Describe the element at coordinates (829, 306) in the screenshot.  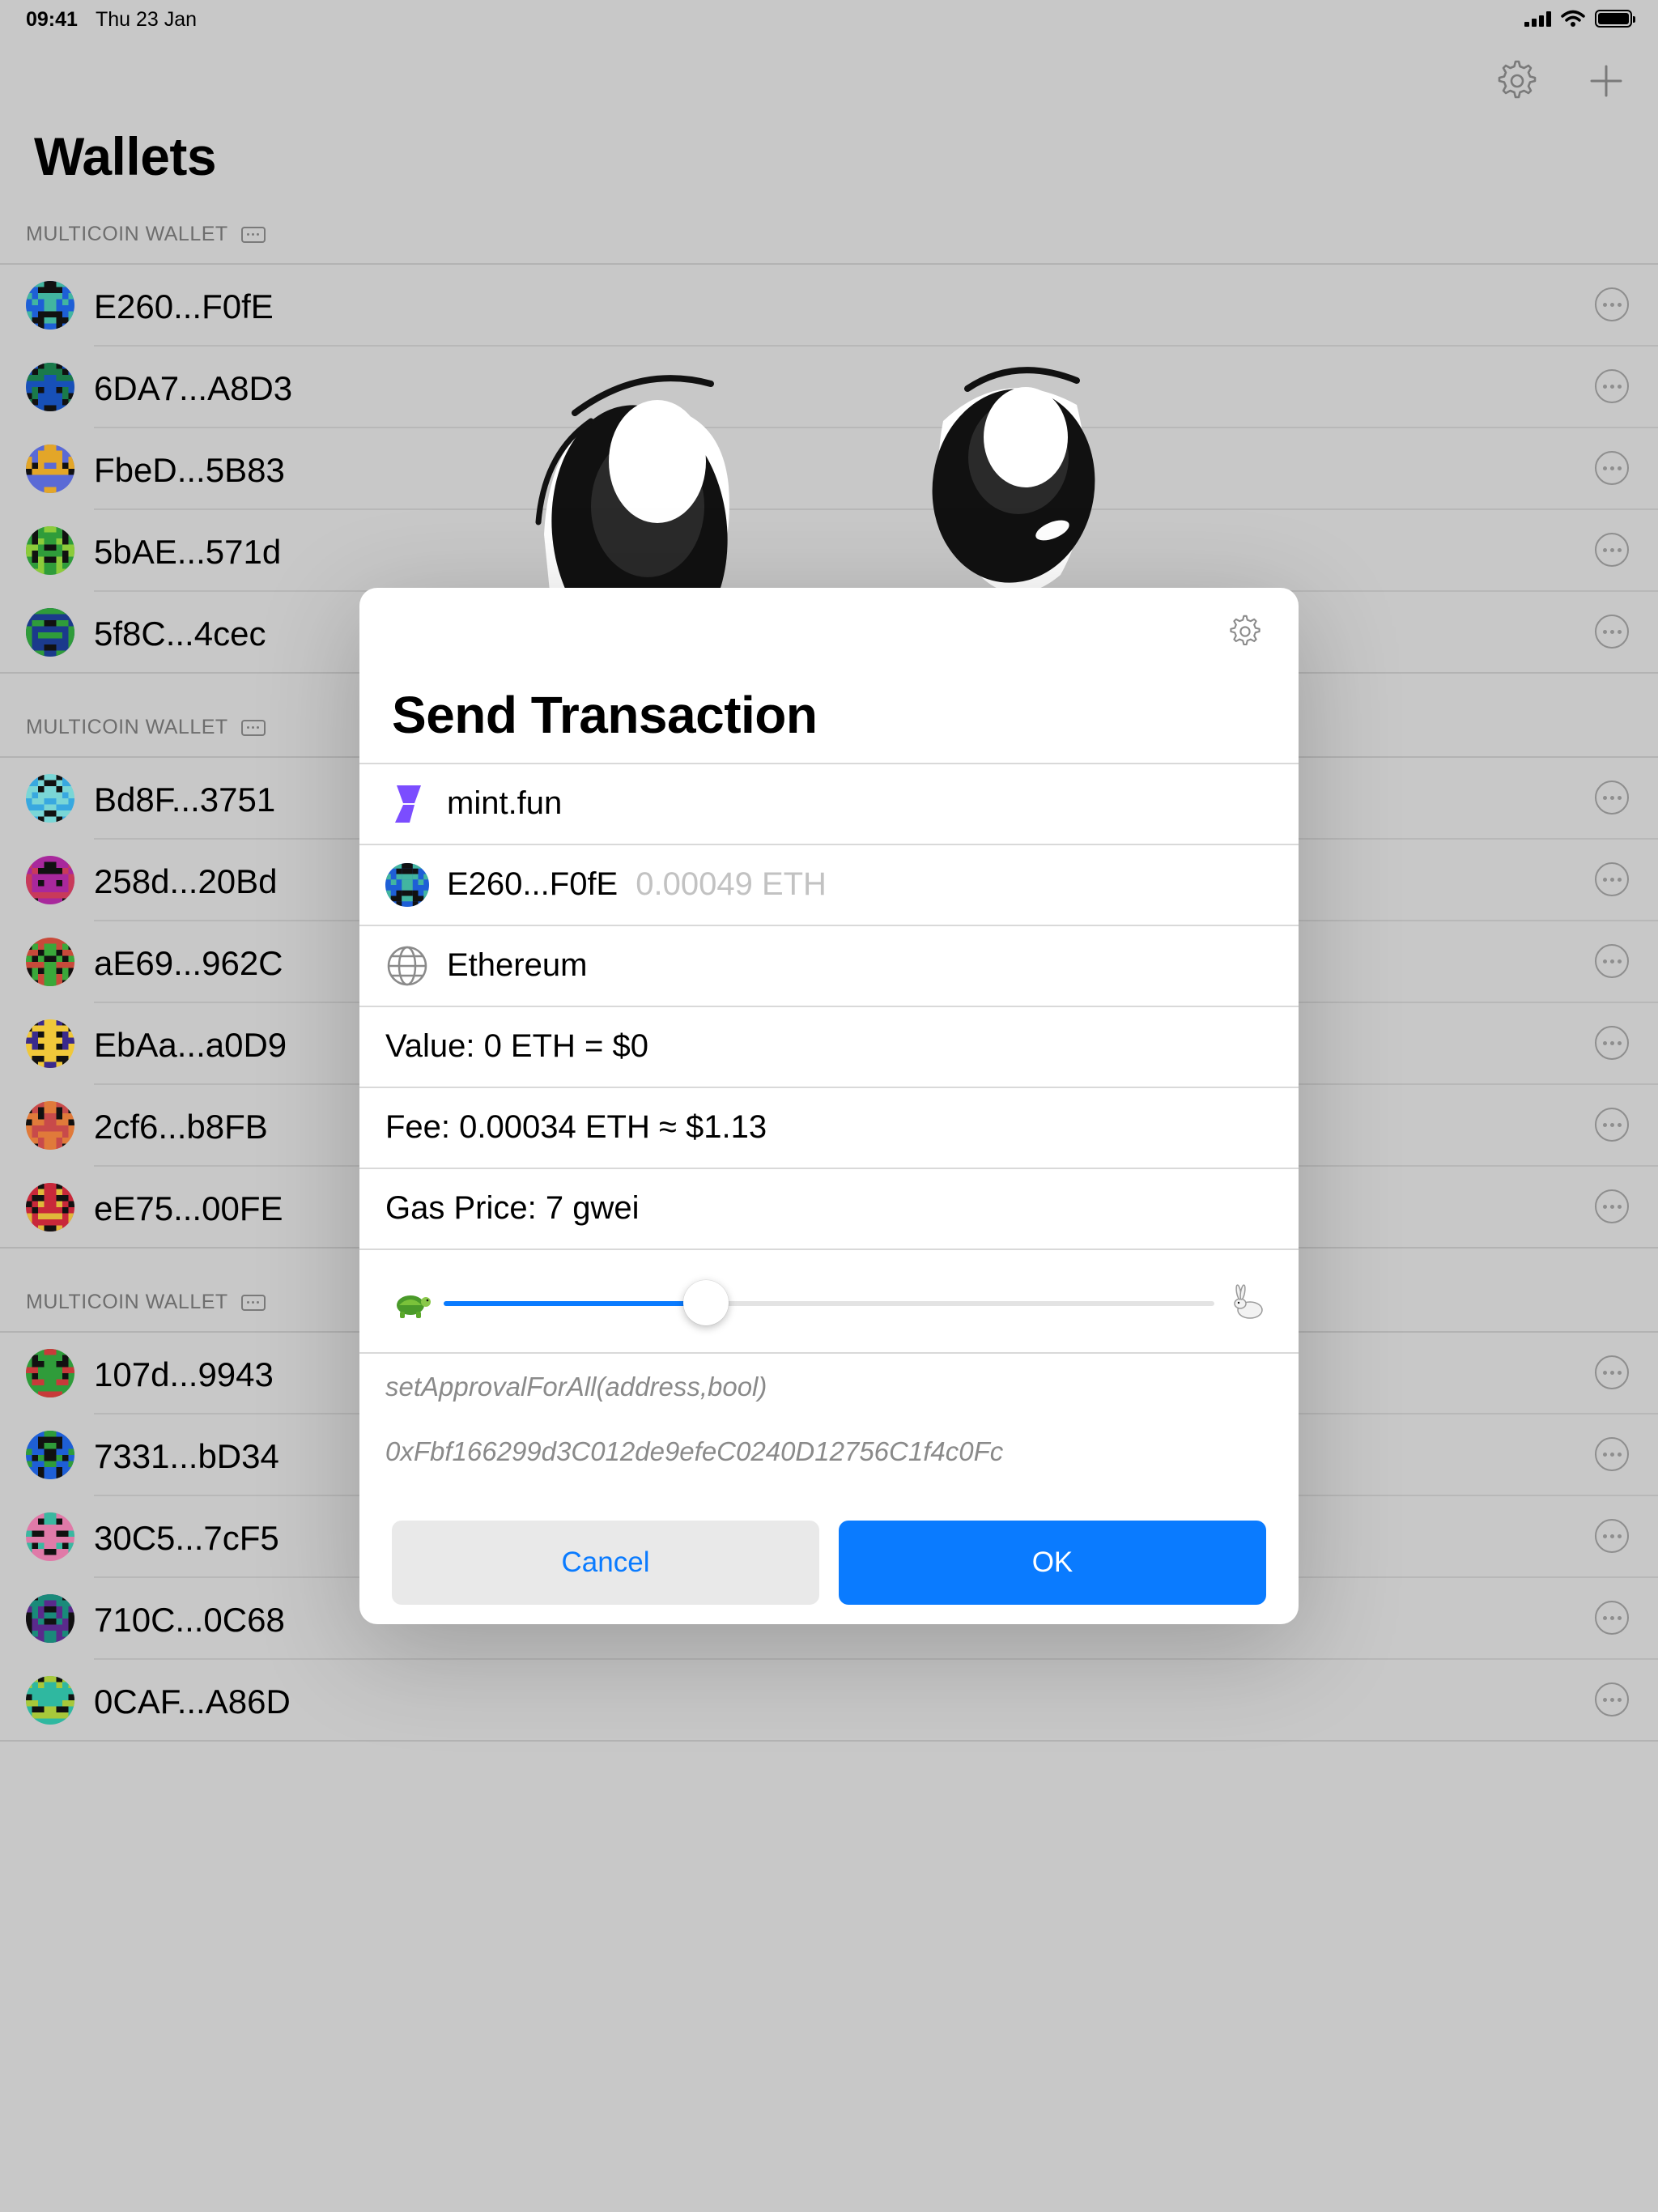
I see `wallet-row: E260...F0fE` at that location.